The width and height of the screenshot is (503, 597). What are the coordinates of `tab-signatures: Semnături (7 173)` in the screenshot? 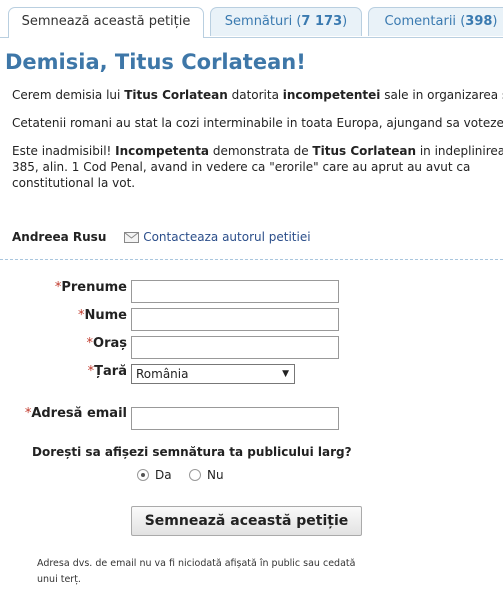 It's located at (286, 21).